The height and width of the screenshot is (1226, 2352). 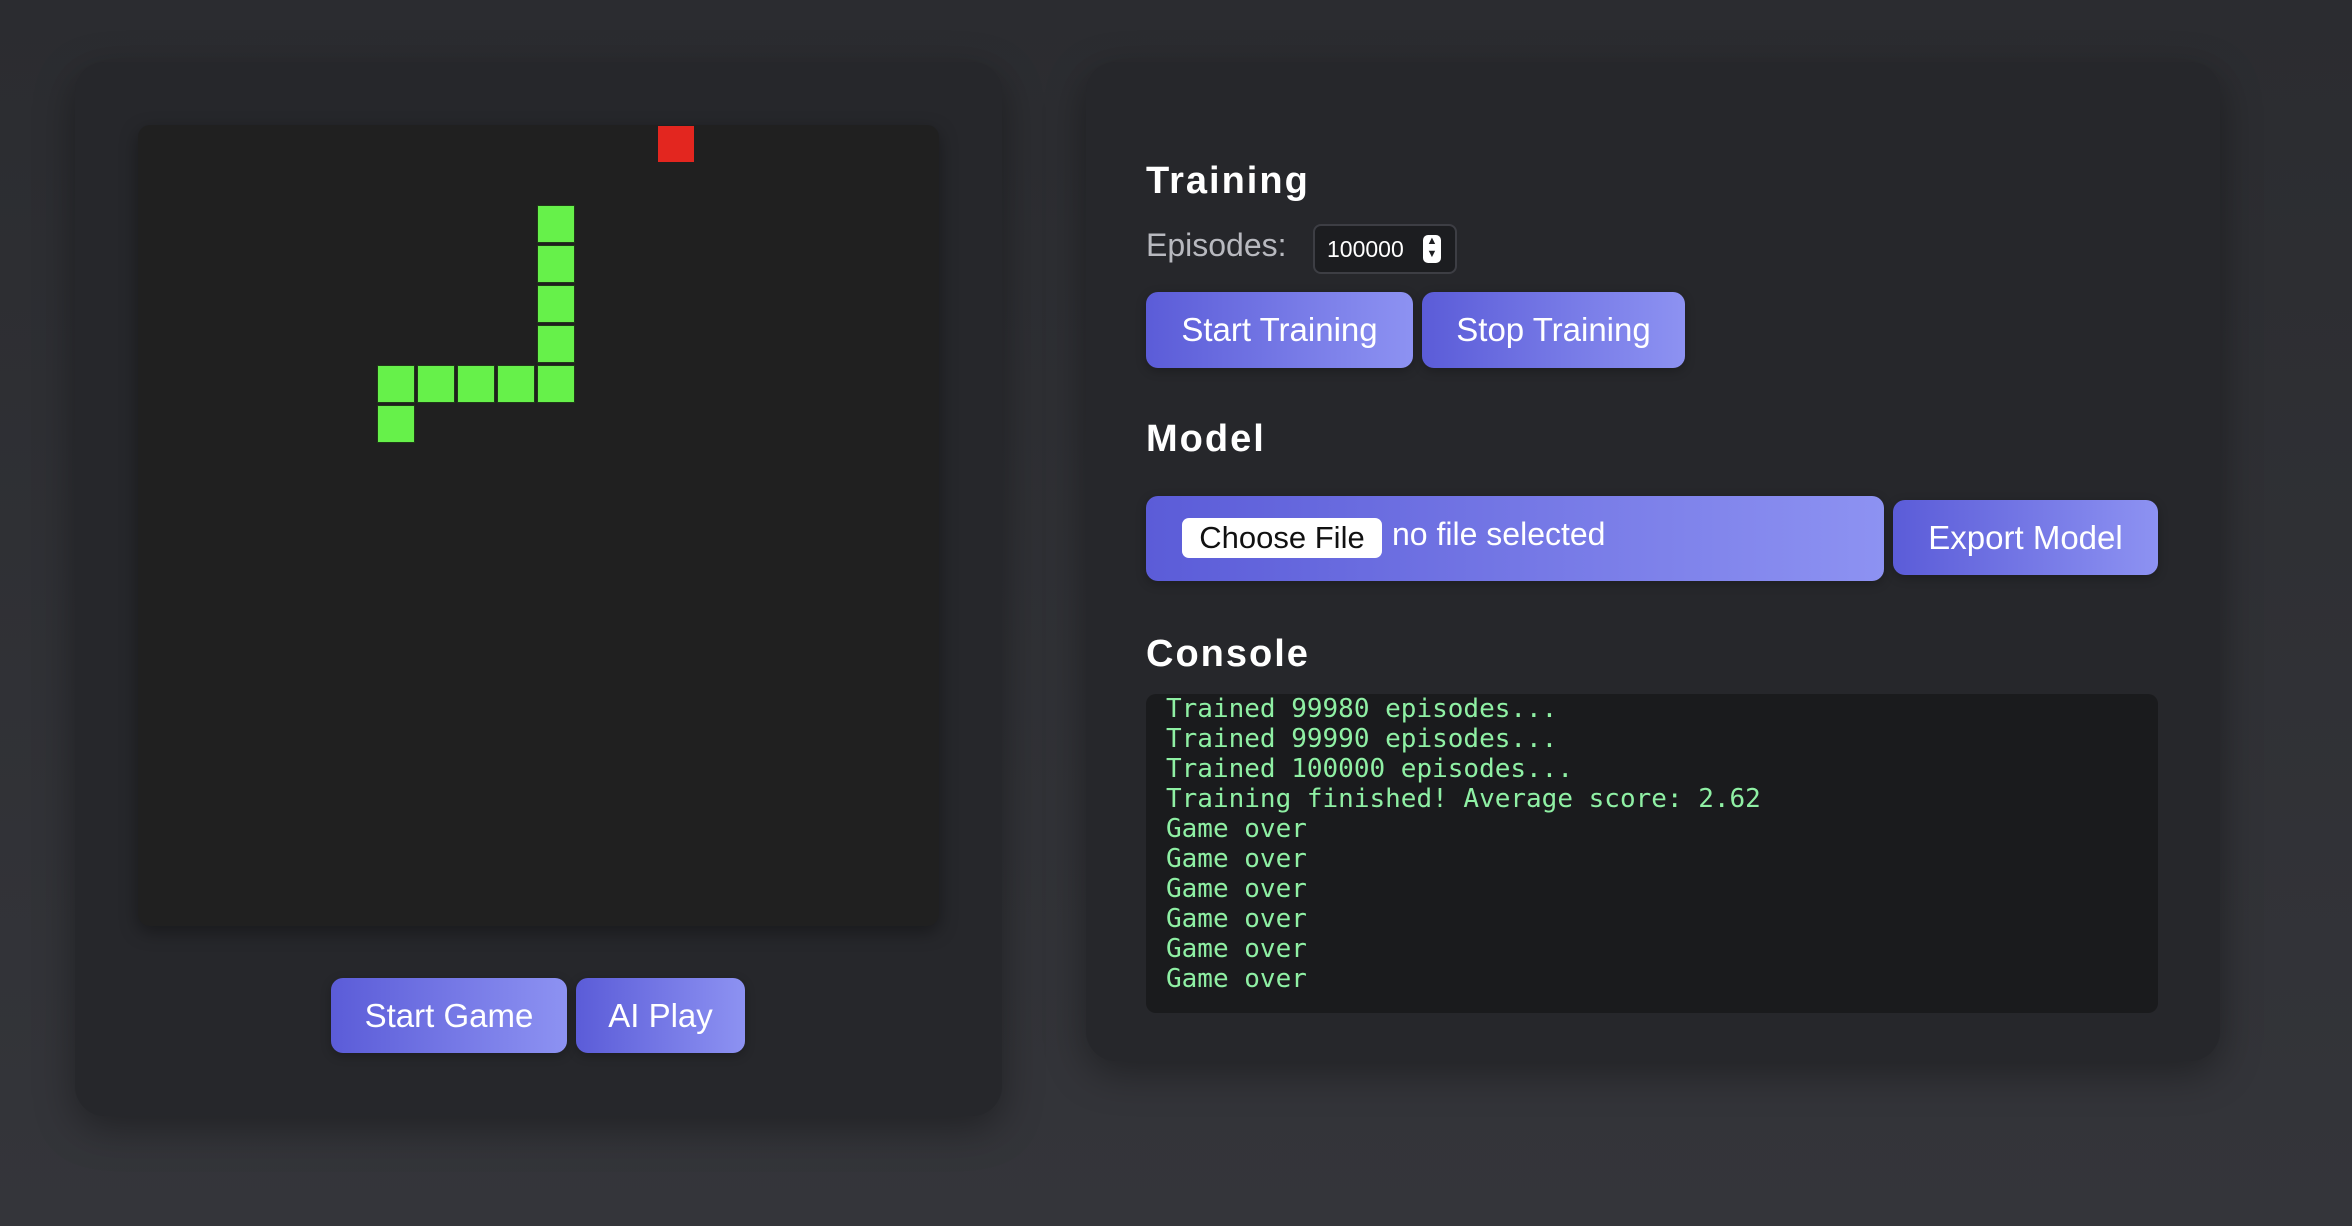 What do you see at coordinates (1279, 330) in the screenshot?
I see `start-training-button: Start Training` at bounding box center [1279, 330].